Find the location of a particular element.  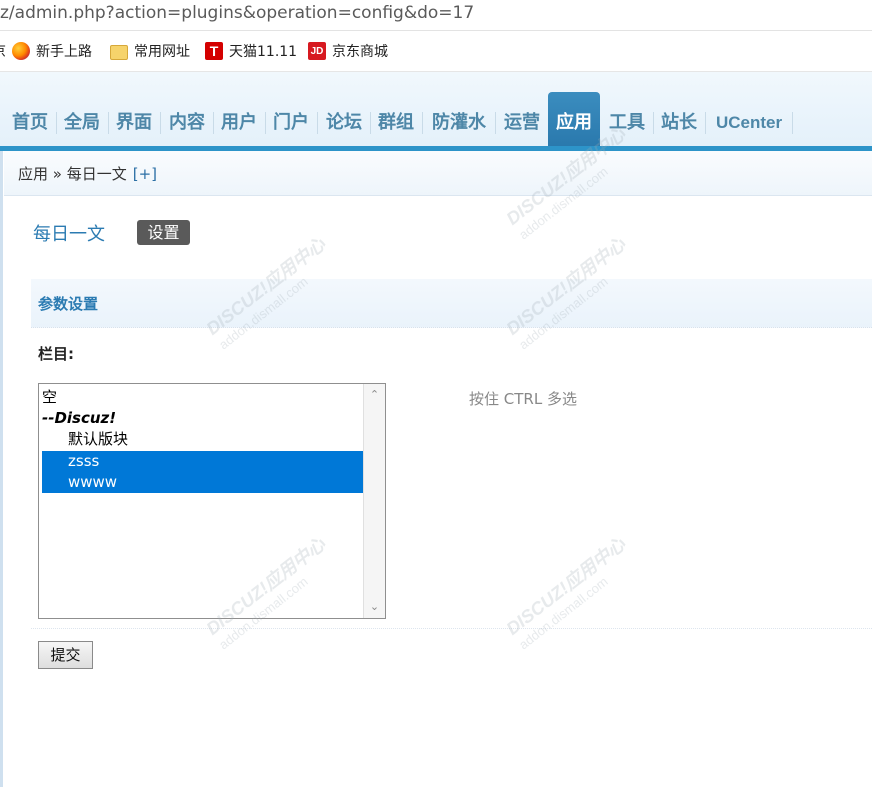

nav-item-content: 内容 is located at coordinates (187, 124).